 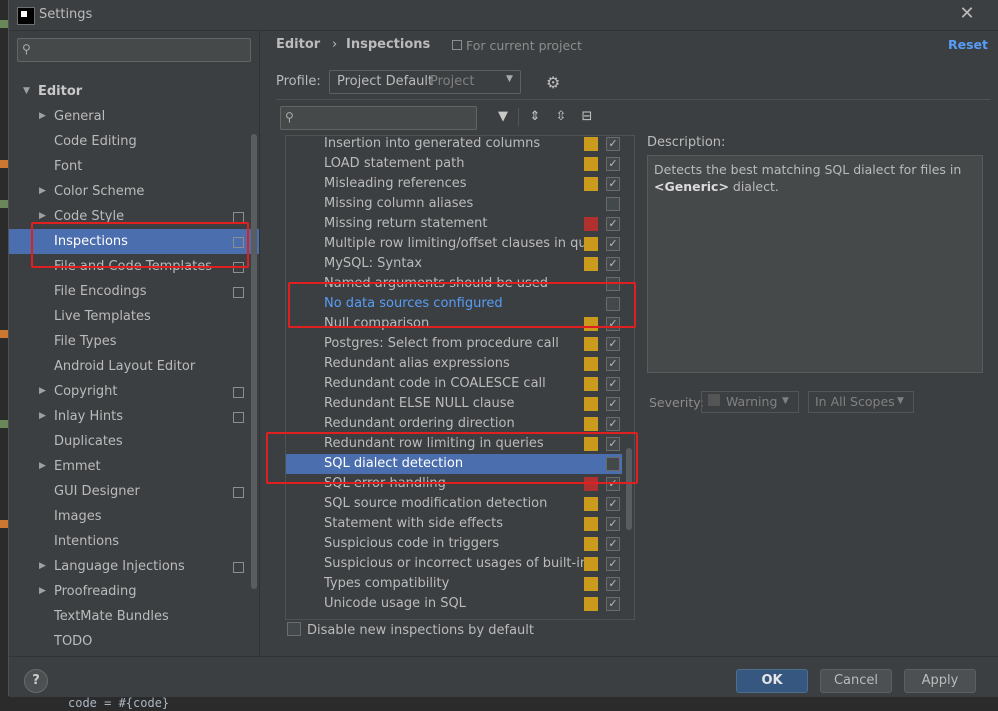 I want to click on cancel-button: Cancel, so click(x=856, y=681).